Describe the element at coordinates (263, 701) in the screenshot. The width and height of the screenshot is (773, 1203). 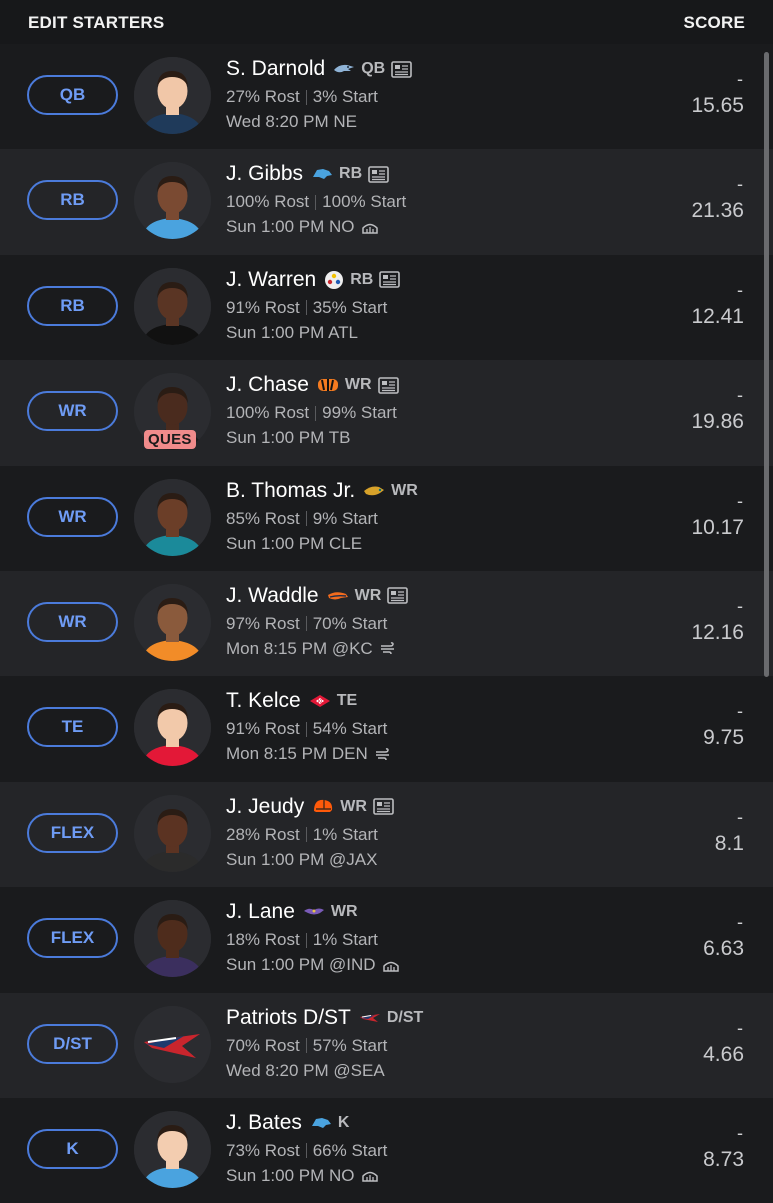
I see `player-name-link: T. Kelce` at that location.